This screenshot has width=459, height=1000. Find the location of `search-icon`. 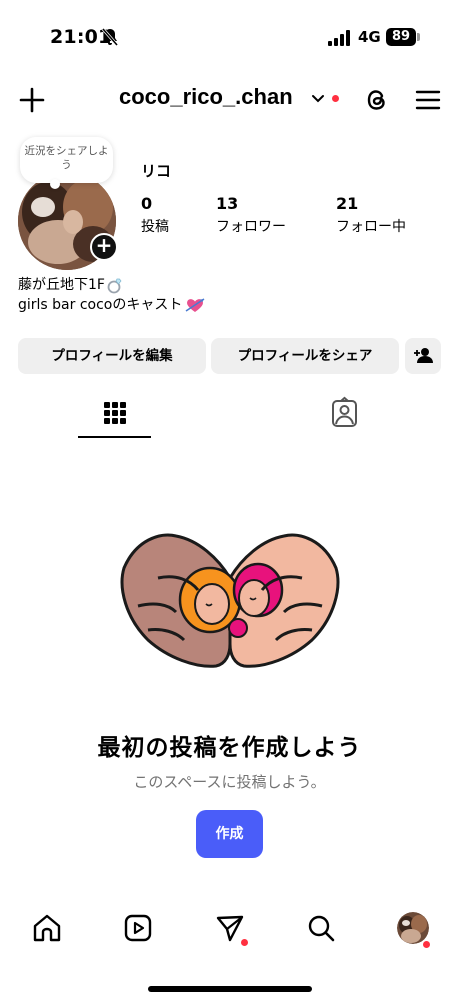

search-icon is located at coordinates (321, 928).